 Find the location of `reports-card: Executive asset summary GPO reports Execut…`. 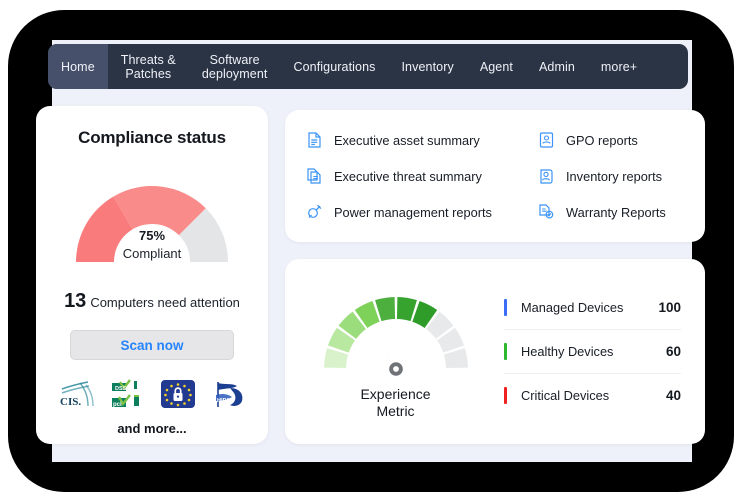

reports-card: Executive asset summary GPO reports Execut… is located at coordinates (495, 176).